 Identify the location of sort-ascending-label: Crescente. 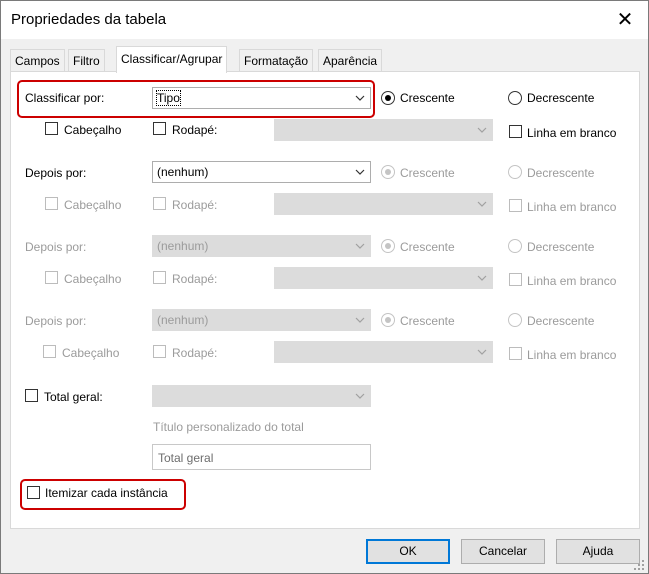
(427, 98).